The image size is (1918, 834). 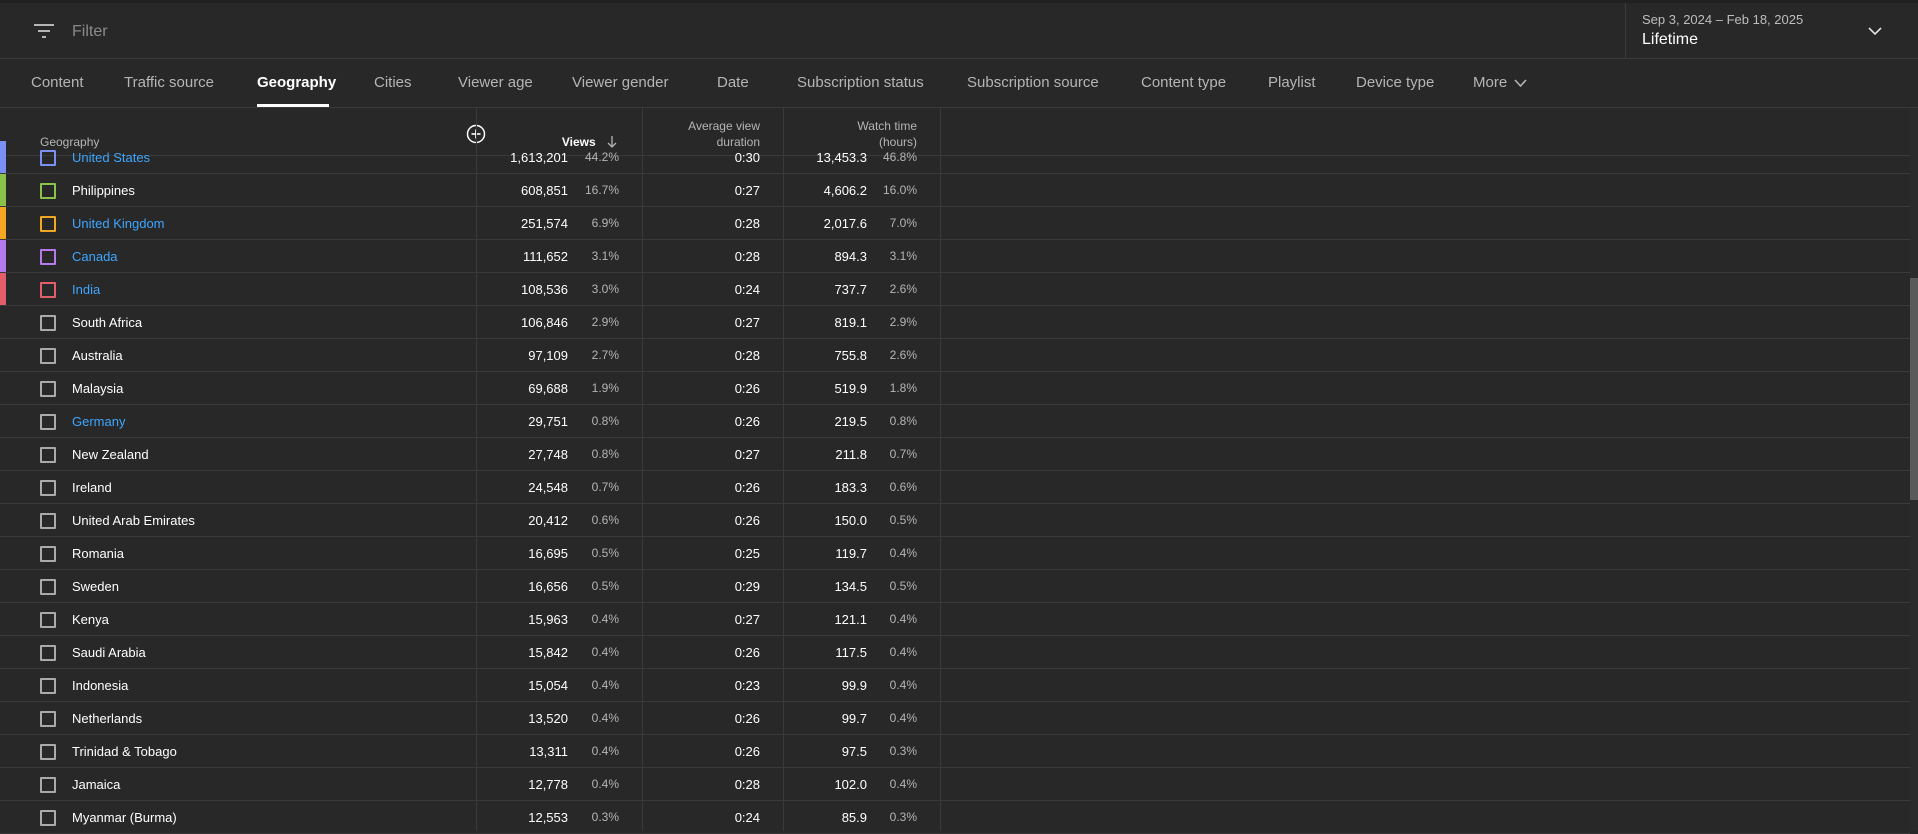 What do you see at coordinates (955, 553) in the screenshot?
I see `table-row: Romania 16,695 0.5% 0:25 119.7 0.4%` at bounding box center [955, 553].